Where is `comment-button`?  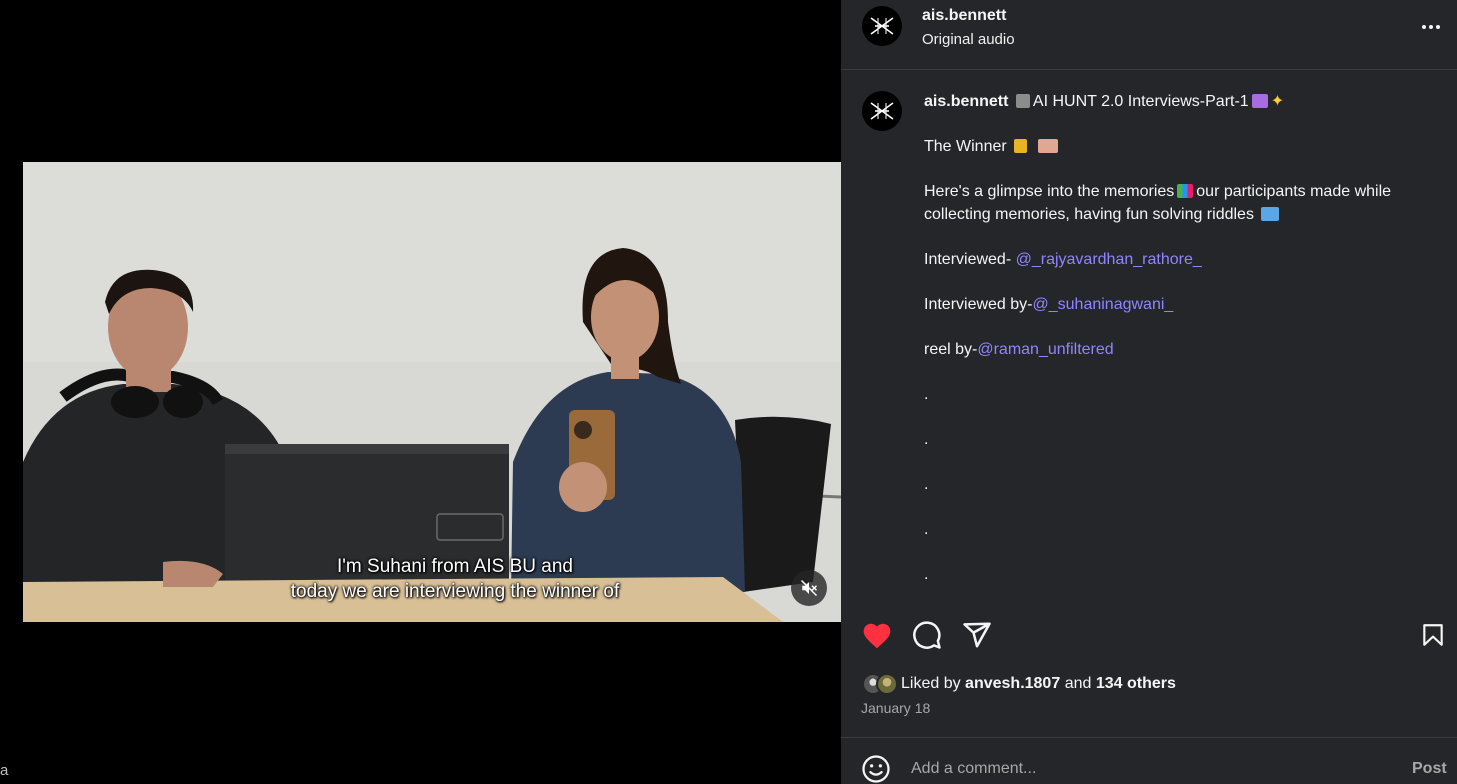
comment-button is located at coordinates (927, 635).